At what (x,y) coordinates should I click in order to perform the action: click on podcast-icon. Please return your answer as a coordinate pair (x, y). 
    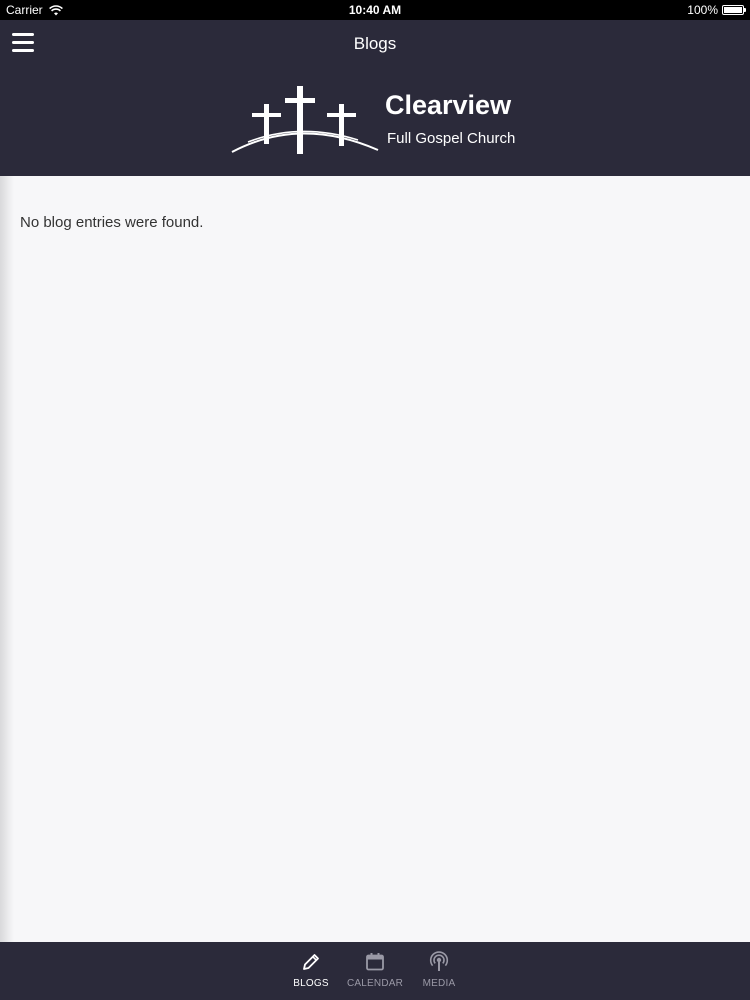
    Looking at the image, I should click on (439, 961).